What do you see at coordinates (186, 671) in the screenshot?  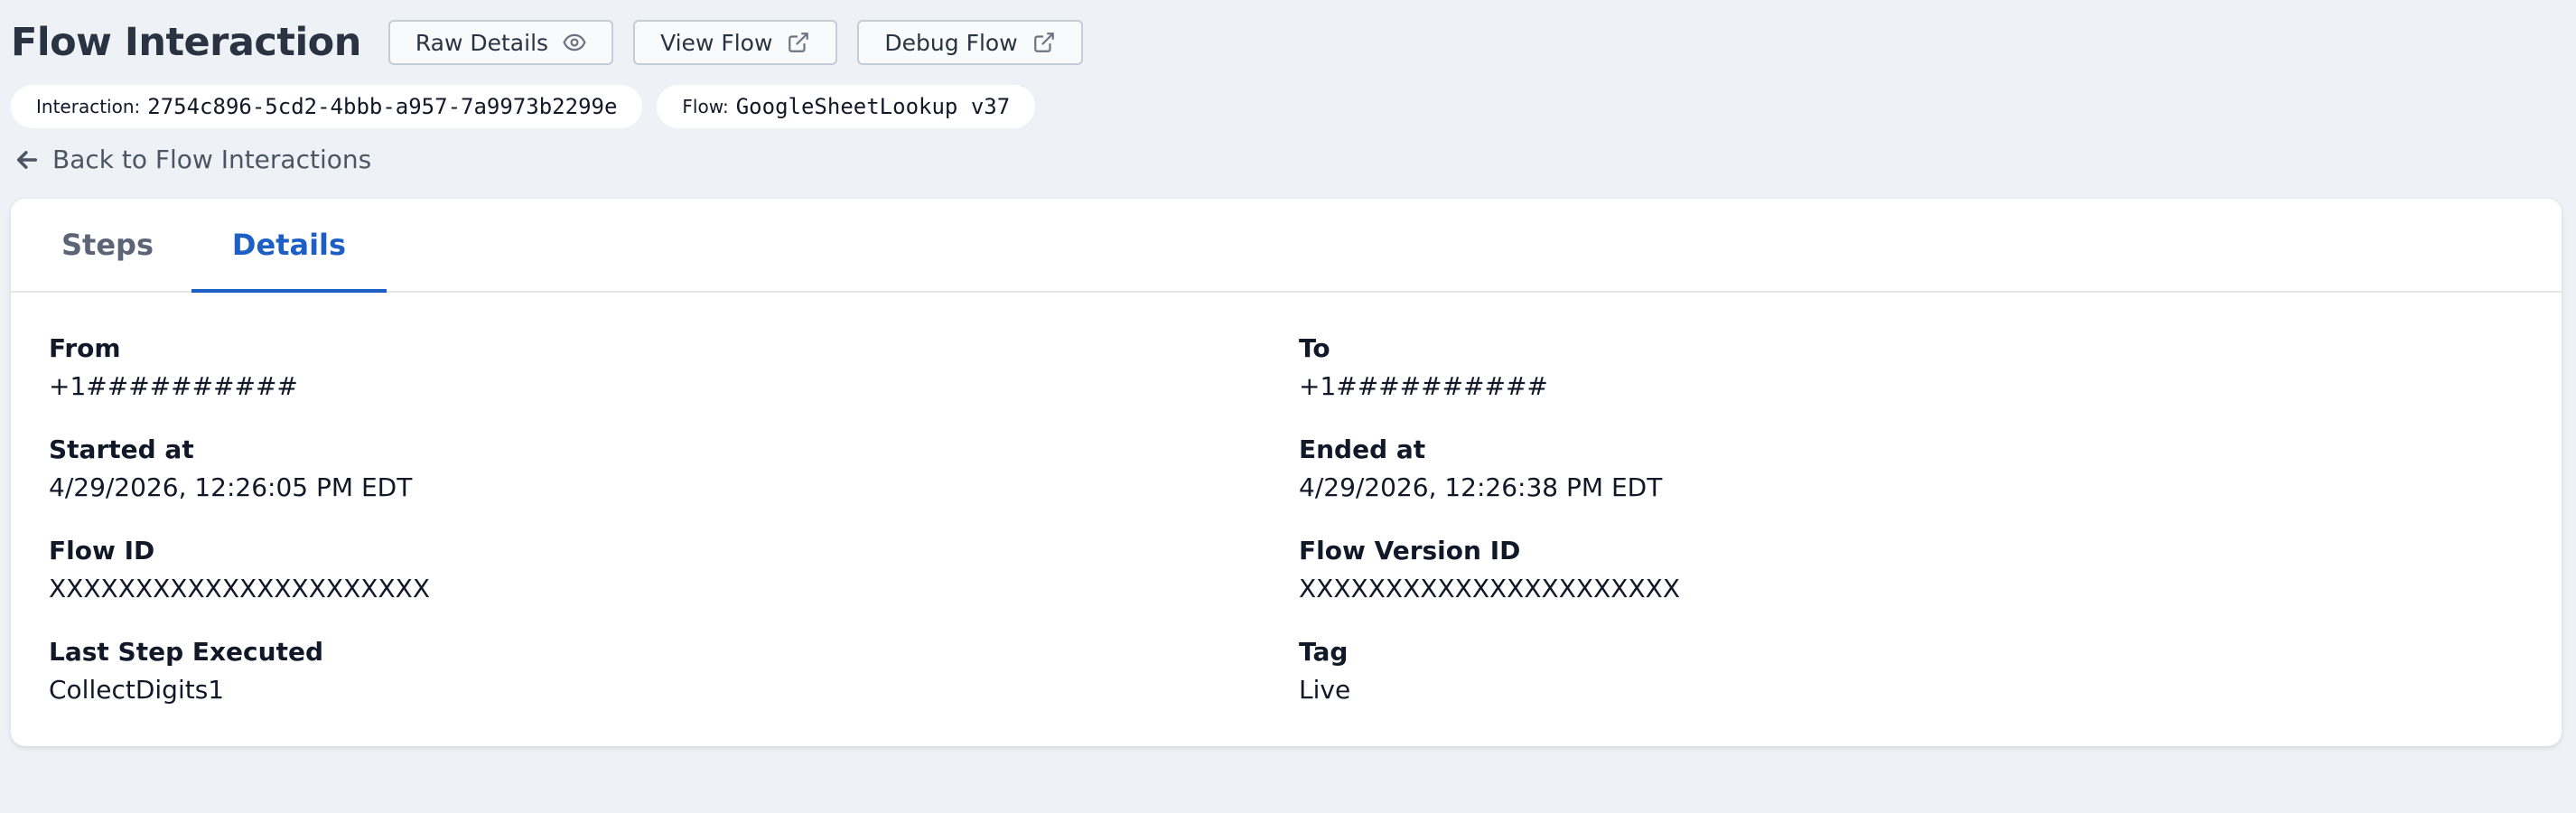 I see `field-last-step-executed: Last Step Executed CollectDigits1` at bounding box center [186, 671].